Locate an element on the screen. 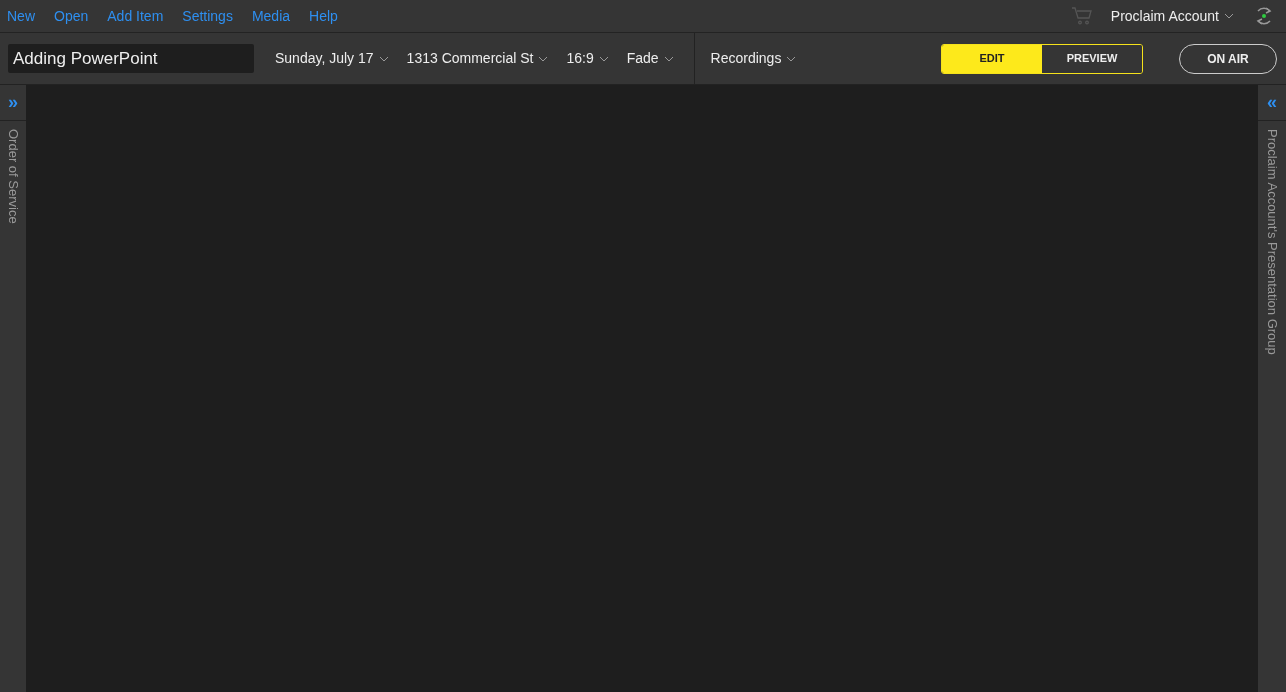 Image resolution: width=1286 pixels, height=692 pixels. collapse-panel-button: « is located at coordinates (1272, 103).